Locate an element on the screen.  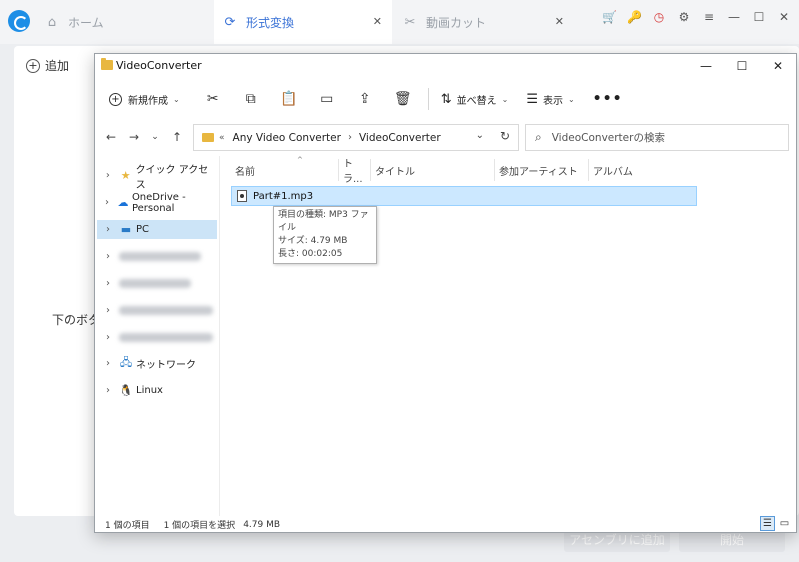
breadcrumb-videoconverter: VideoConverter is located at coordinates (400, 138).